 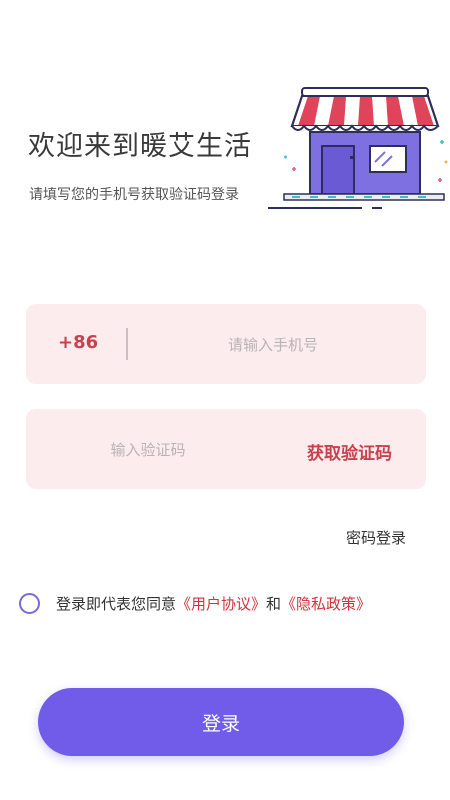 What do you see at coordinates (274, 603) in the screenshot?
I see `agreement-connector: 和` at bounding box center [274, 603].